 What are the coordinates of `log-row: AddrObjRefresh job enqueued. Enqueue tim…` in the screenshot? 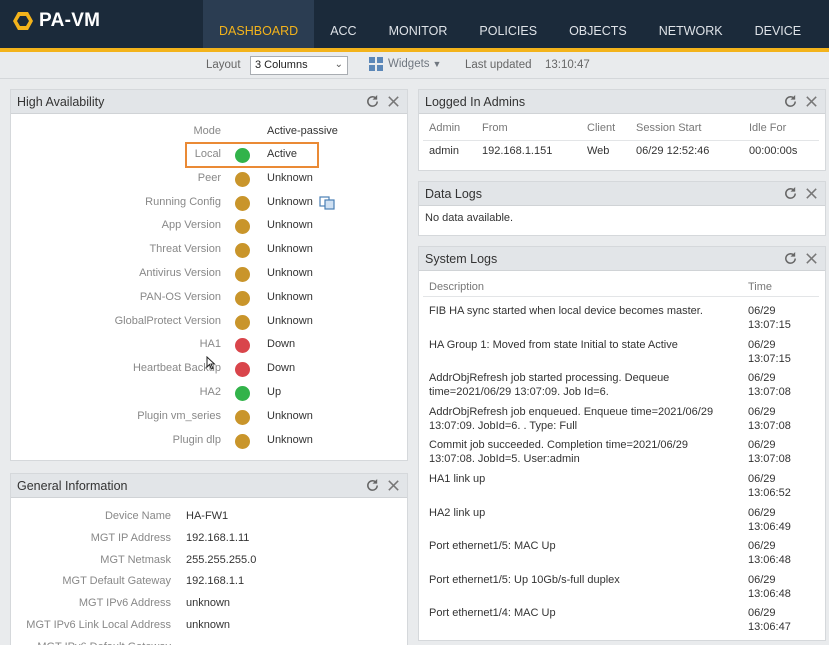 It's located at (622, 419).